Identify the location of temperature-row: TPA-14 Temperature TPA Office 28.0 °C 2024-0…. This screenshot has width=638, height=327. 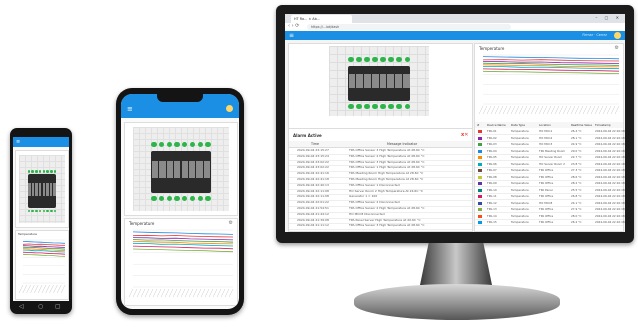
(550, 216).